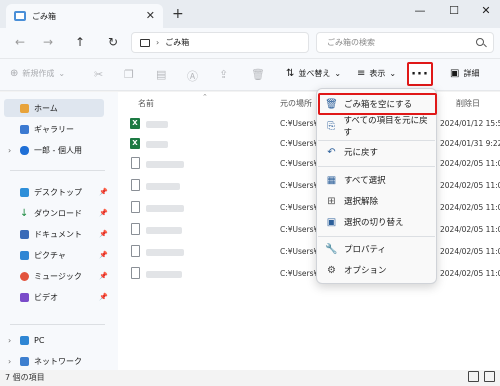  What do you see at coordinates (365, 271) in the screenshot?
I see `menu-item-label: オプション` at bounding box center [365, 271].